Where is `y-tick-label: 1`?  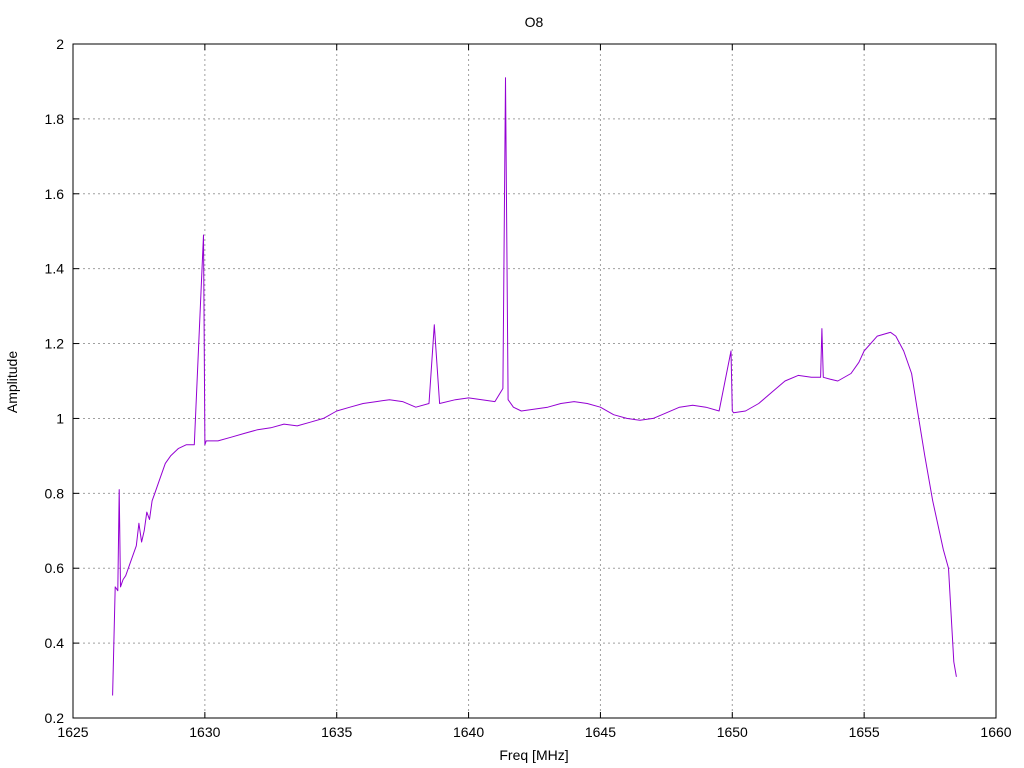 y-tick-label: 1 is located at coordinates (60, 418).